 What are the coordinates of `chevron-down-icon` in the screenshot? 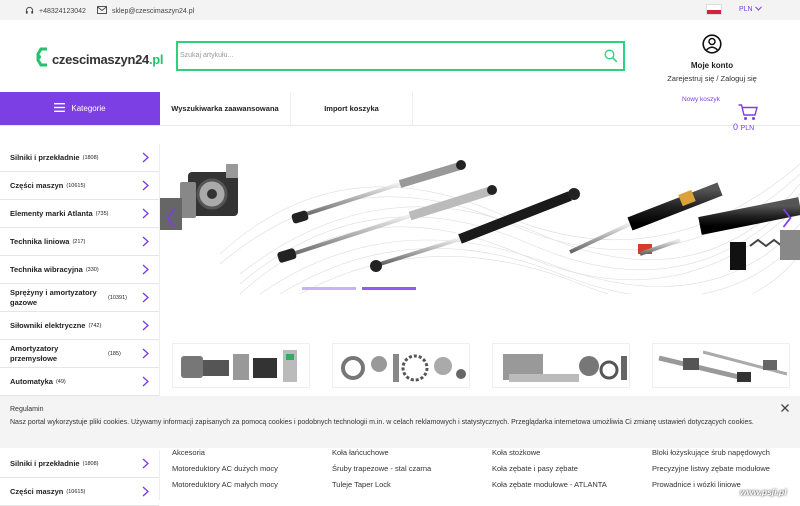 It's located at (758, 9).